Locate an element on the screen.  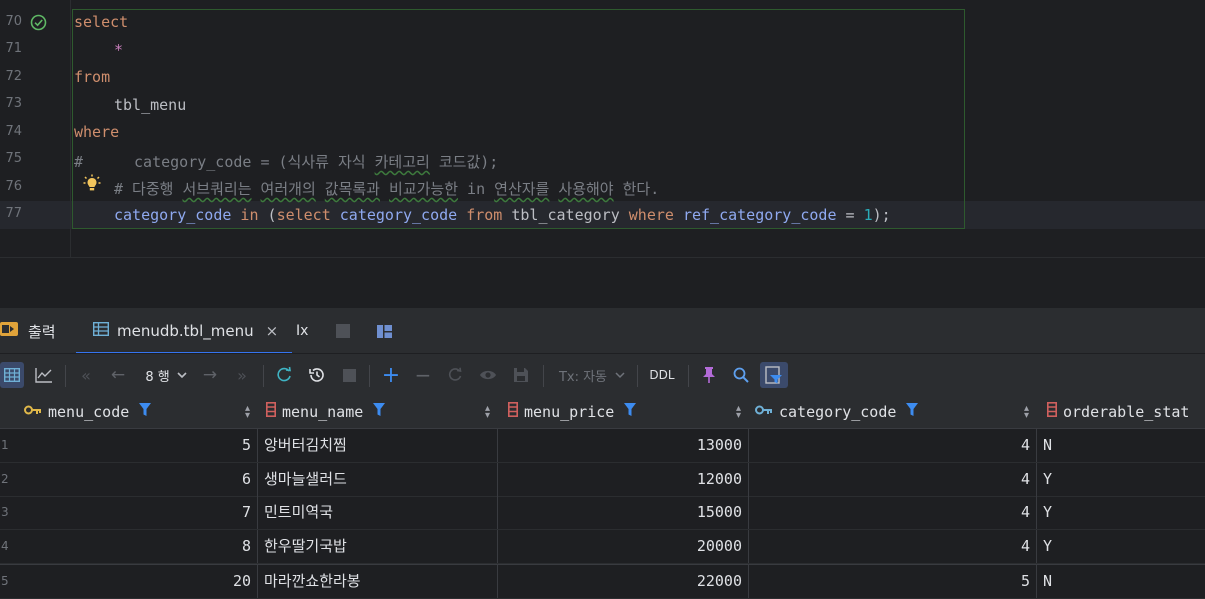
cell-category-code: 5 is located at coordinates (893, 581).